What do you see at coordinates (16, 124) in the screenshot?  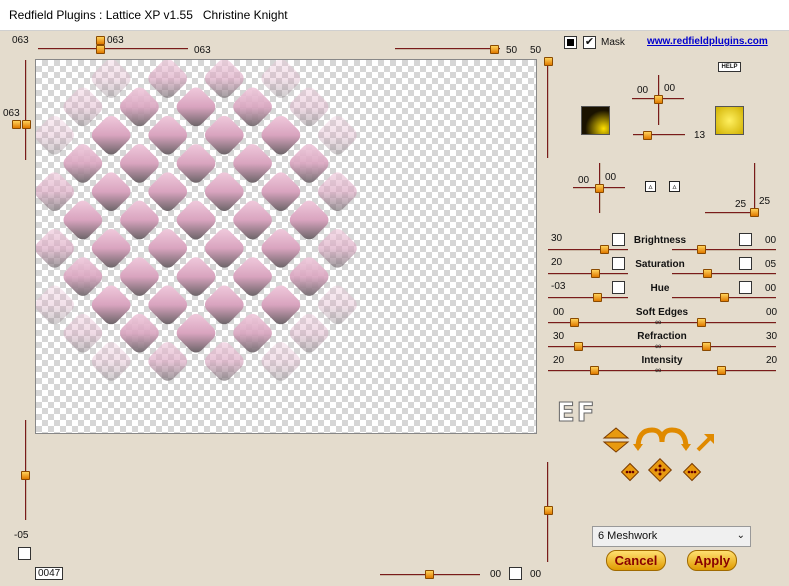 I see `left-vertical-knob-a` at bounding box center [16, 124].